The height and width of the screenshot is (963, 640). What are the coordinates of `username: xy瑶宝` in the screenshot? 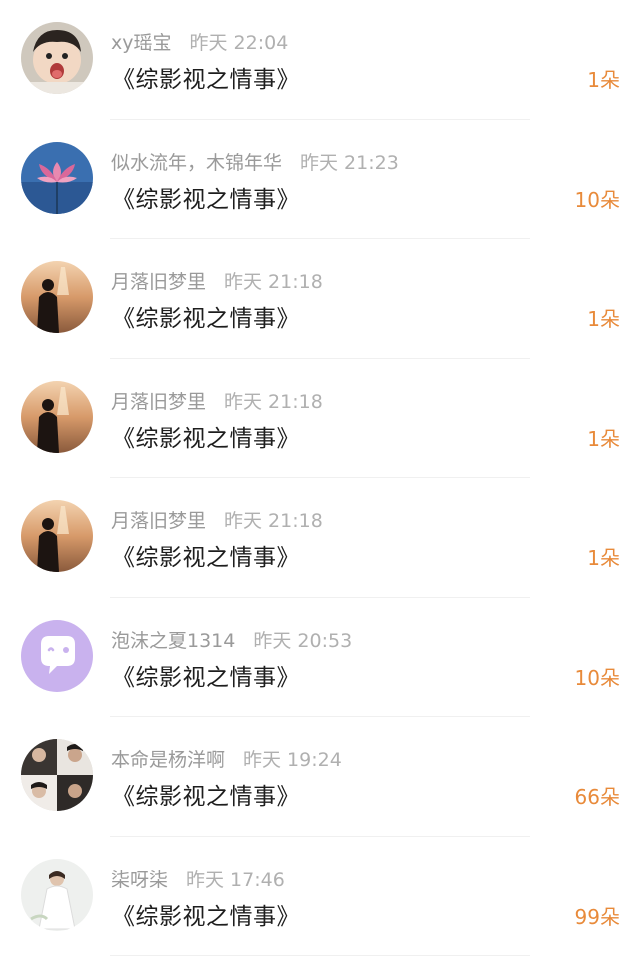 It's located at (141, 43).